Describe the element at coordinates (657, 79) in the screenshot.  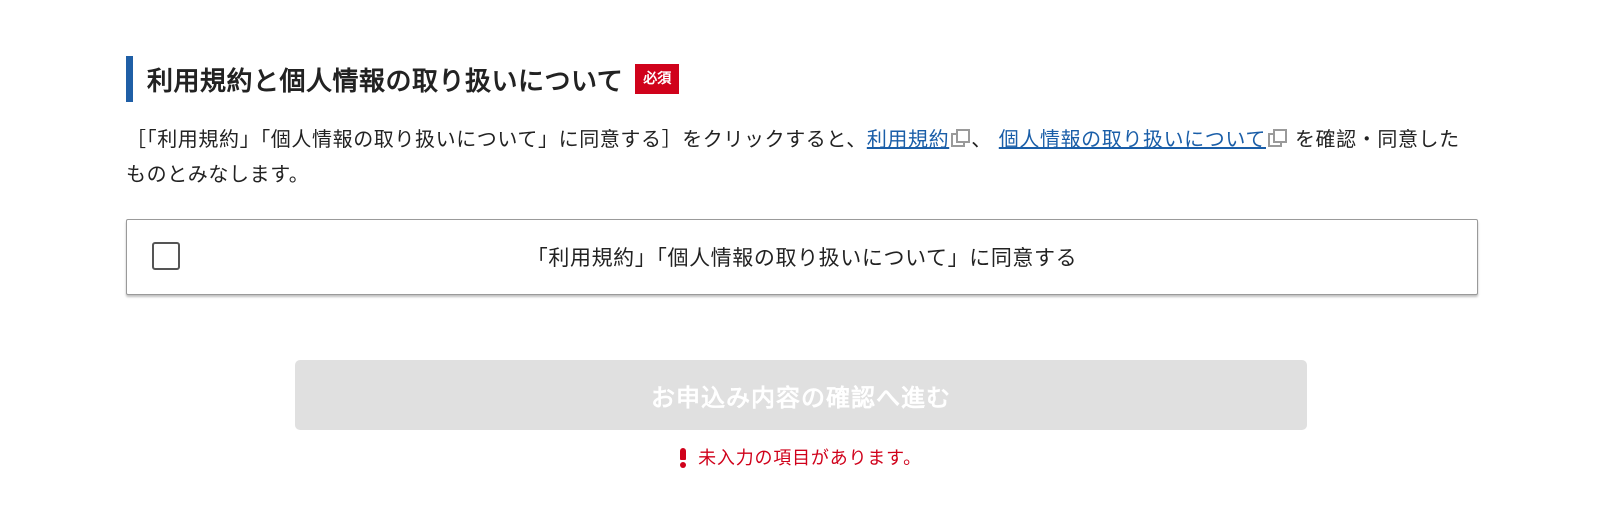
I see `required-badge: 必須` at that location.